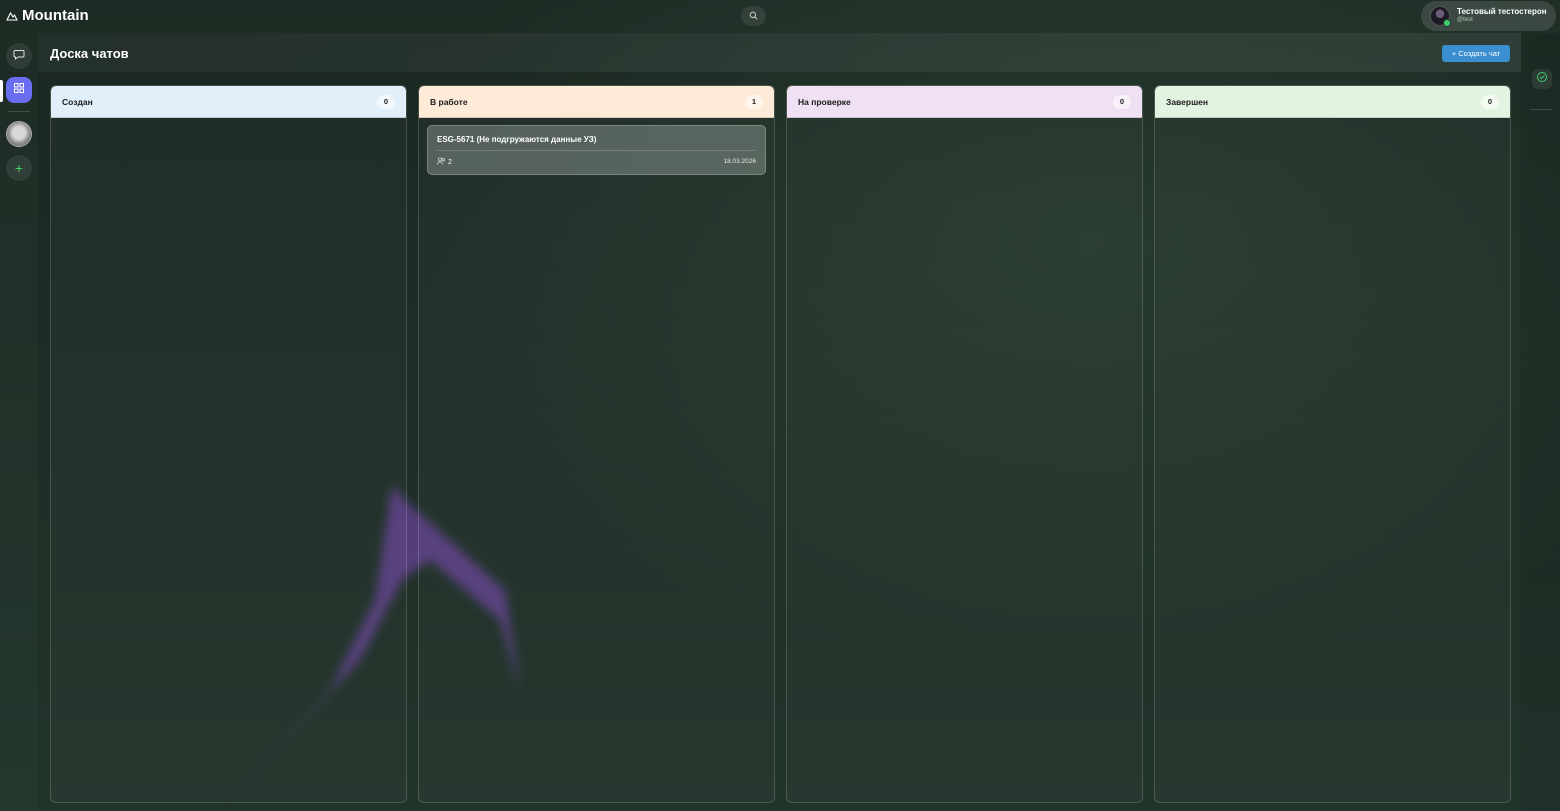 This screenshot has width=1560, height=811. I want to click on chats-nav-button, so click(19, 56).